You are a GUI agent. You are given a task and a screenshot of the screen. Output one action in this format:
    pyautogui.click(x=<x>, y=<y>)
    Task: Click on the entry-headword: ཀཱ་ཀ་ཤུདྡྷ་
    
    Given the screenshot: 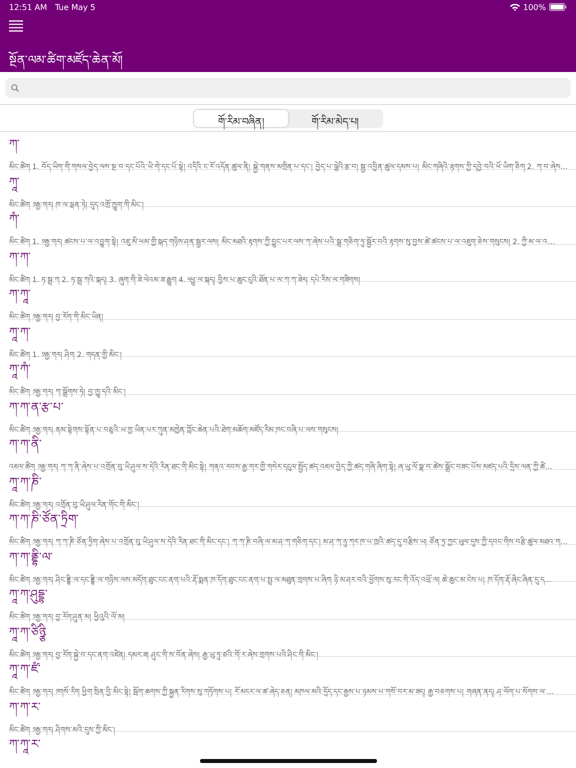 What is the action you would take?
    pyautogui.click(x=28, y=594)
    